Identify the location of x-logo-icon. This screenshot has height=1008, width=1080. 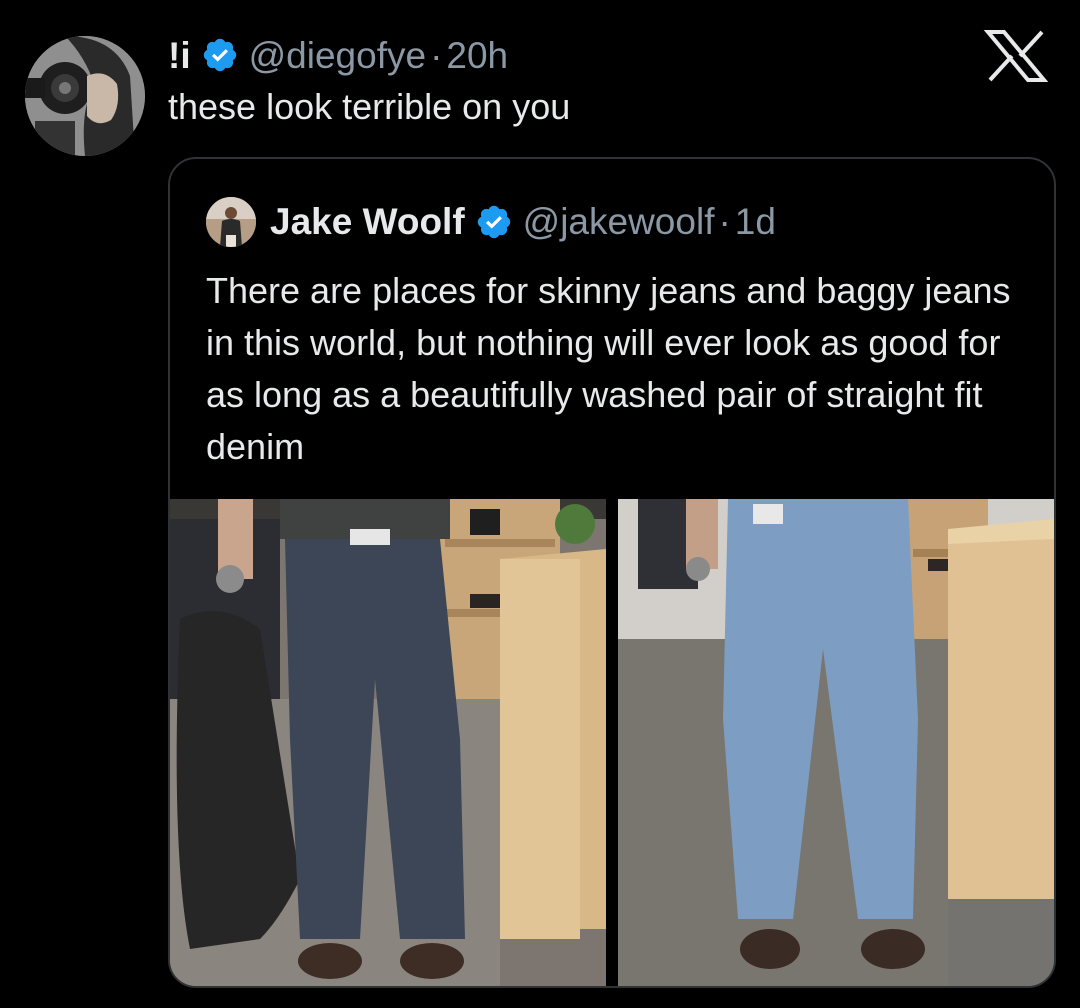
(1016, 56).